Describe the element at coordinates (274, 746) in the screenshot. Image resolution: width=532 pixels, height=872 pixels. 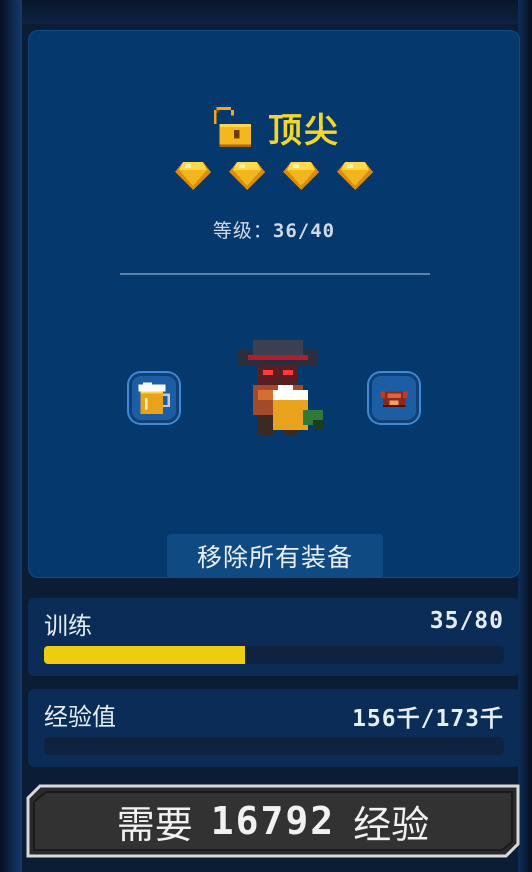
I see `experience-progress-bar` at that location.